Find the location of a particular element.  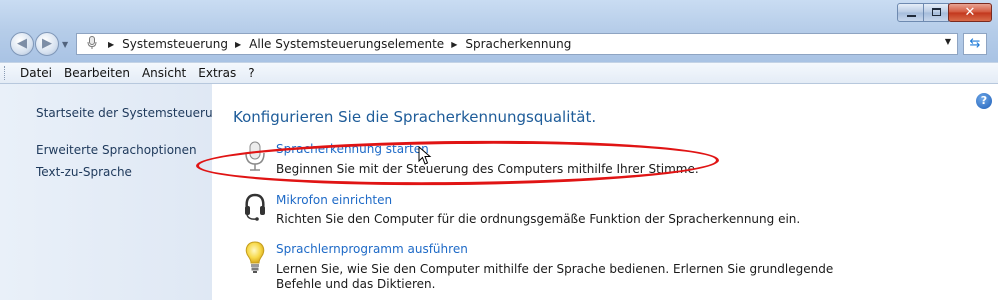

breadcrumb-systemsteuerung: Systemsteuerung is located at coordinates (175, 44).